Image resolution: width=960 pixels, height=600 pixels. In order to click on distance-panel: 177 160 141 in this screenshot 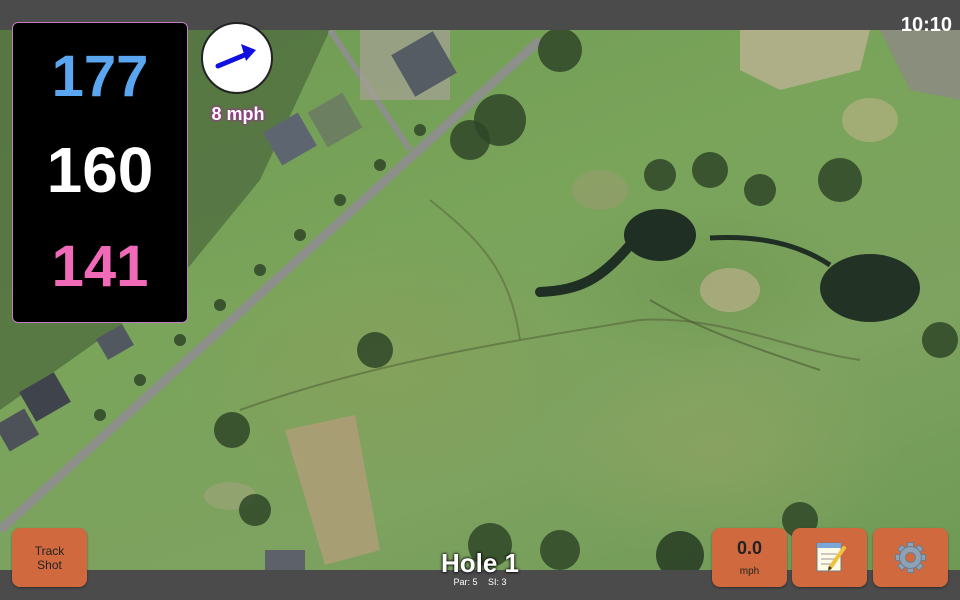, I will do `click(100, 172)`.